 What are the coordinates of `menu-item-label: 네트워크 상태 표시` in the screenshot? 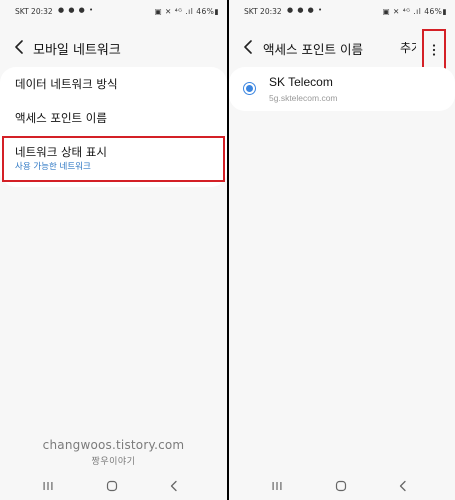 It's located at (61, 152).